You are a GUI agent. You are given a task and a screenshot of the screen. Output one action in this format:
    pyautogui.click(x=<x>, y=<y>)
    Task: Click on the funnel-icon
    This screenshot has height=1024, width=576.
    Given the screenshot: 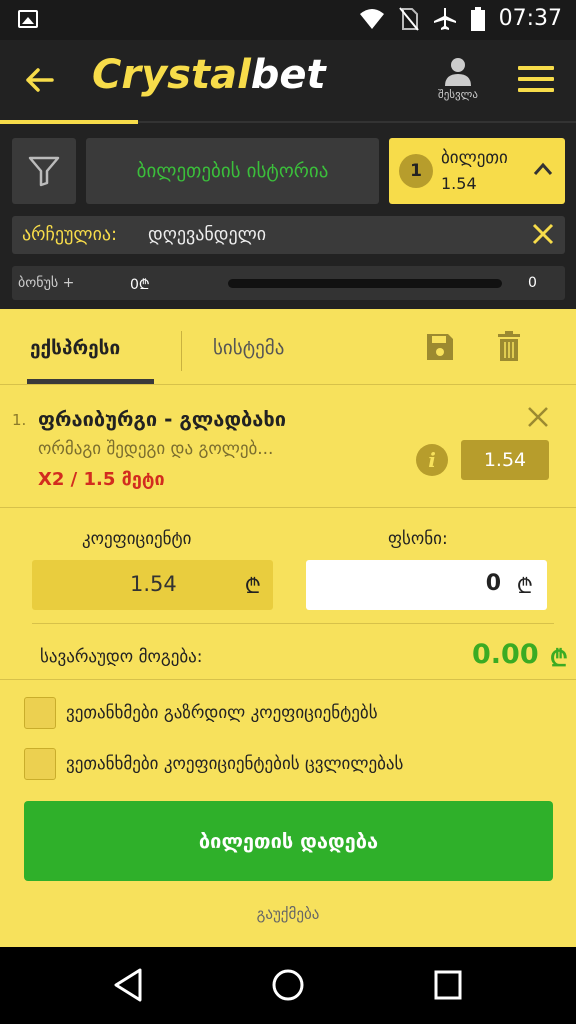 What is the action you would take?
    pyautogui.click(x=44, y=171)
    